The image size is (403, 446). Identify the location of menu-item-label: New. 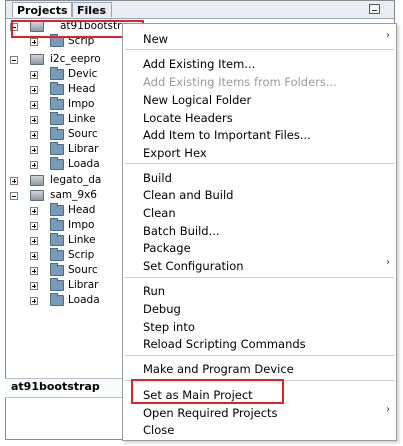
(156, 39).